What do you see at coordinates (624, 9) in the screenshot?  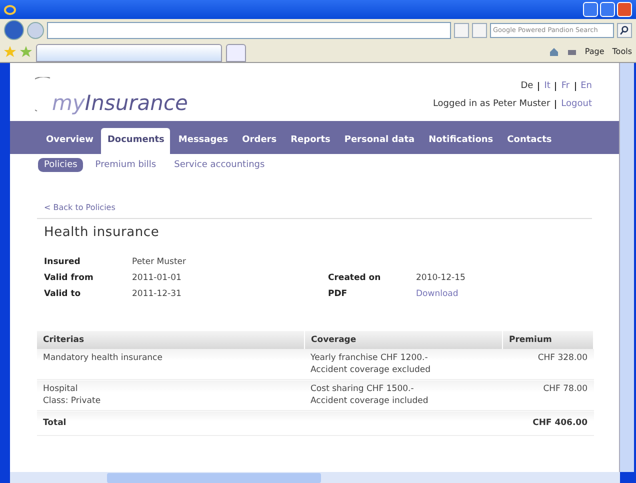 I see `close-button` at bounding box center [624, 9].